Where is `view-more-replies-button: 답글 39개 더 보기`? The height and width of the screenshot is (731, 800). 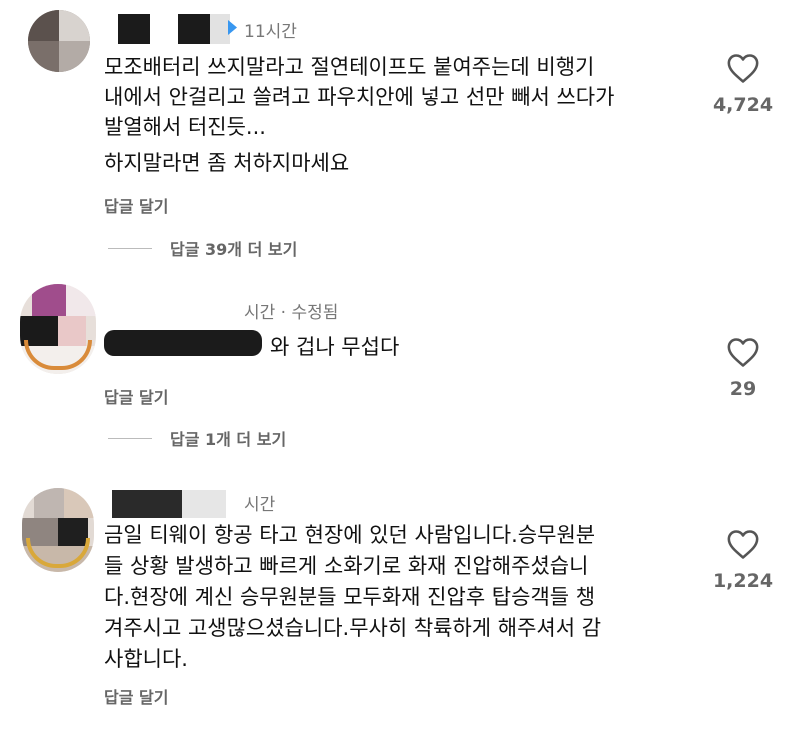 view-more-replies-button: 답글 39개 더 보기 is located at coordinates (203, 248).